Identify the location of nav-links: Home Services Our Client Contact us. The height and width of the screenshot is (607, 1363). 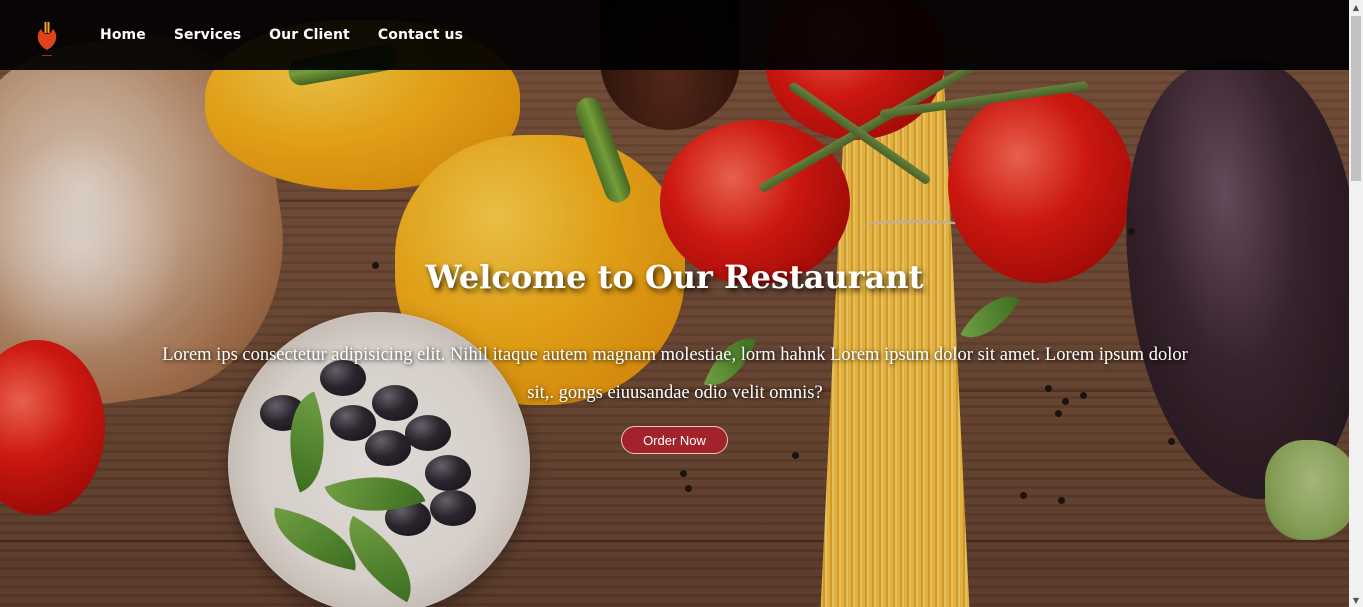
(281, 35).